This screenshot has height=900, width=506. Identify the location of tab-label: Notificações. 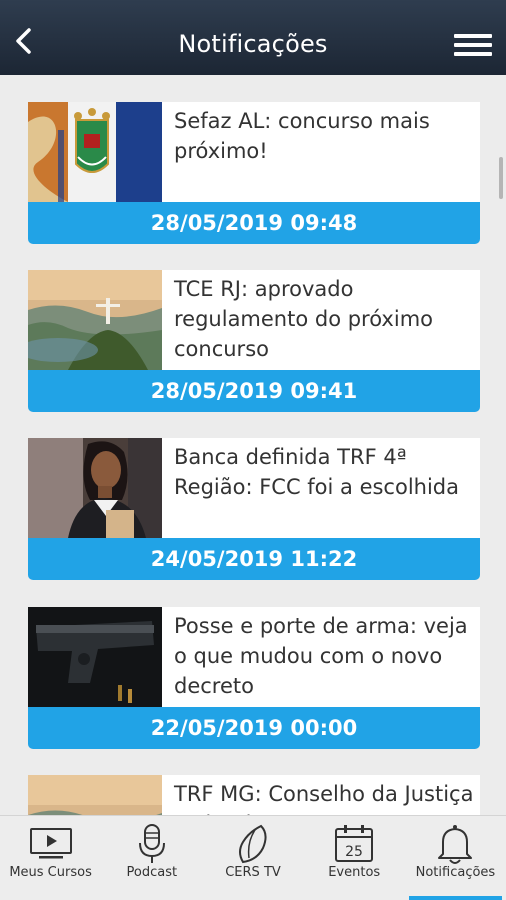
(455, 872).